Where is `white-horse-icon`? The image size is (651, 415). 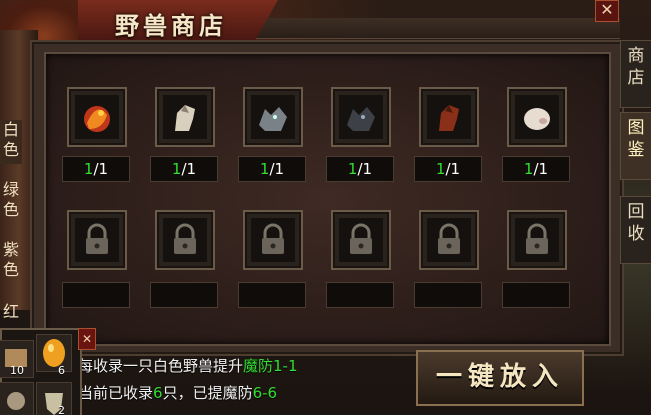 white-horse-icon is located at coordinates (185, 117).